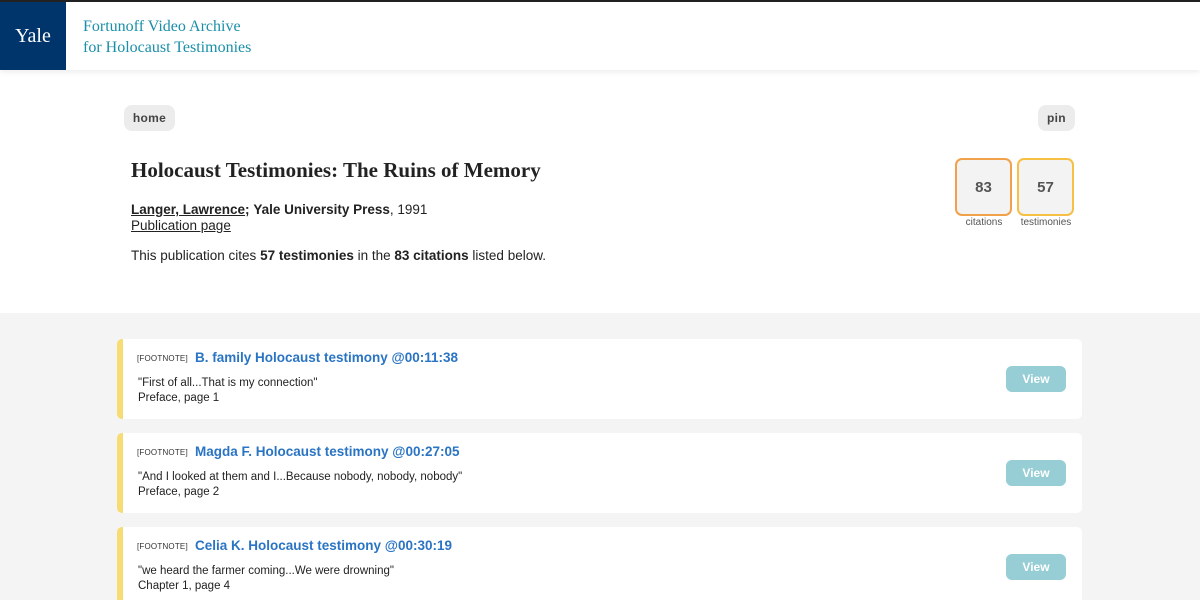 Image resolution: width=1200 pixels, height=600 pixels. I want to click on testimony-link: B. family Holocaust testimony @00:11:38, so click(326, 357).